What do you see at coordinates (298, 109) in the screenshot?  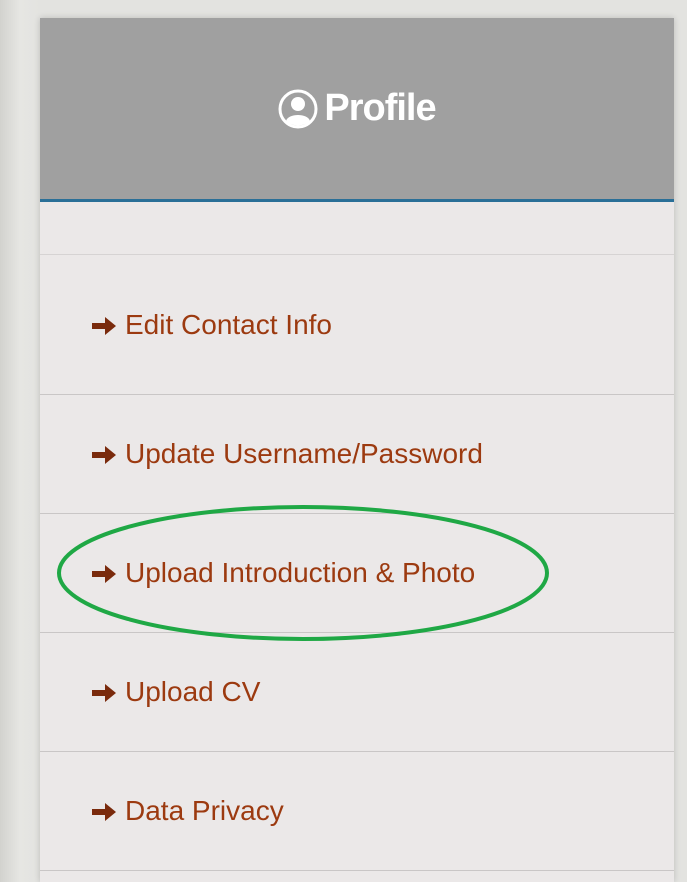 I see `user-circle-icon` at bounding box center [298, 109].